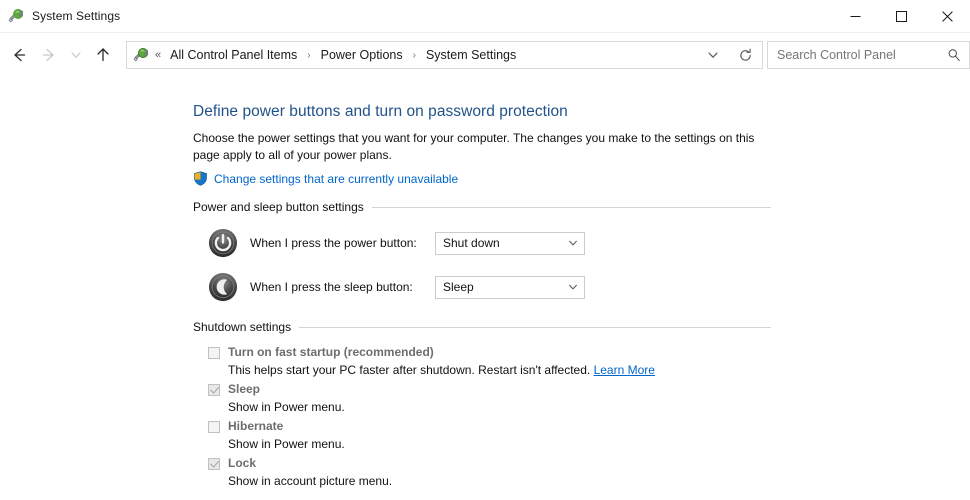  I want to click on sleep-checkbox, so click(214, 390).